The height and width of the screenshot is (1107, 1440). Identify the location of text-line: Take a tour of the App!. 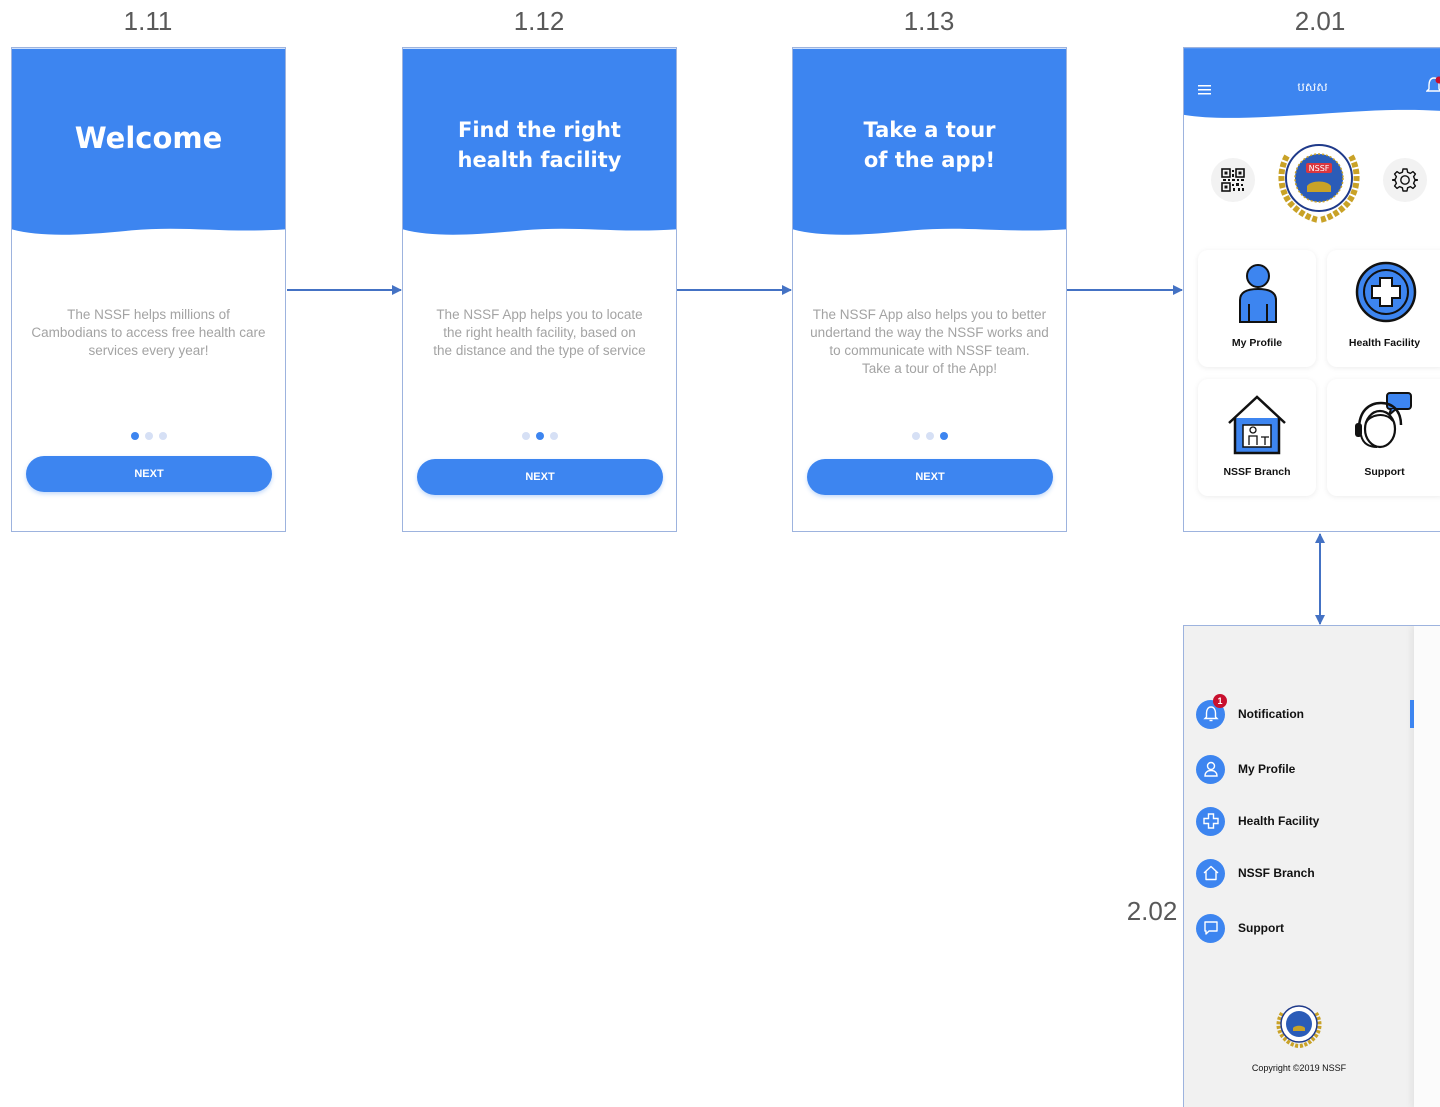
(929, 368).